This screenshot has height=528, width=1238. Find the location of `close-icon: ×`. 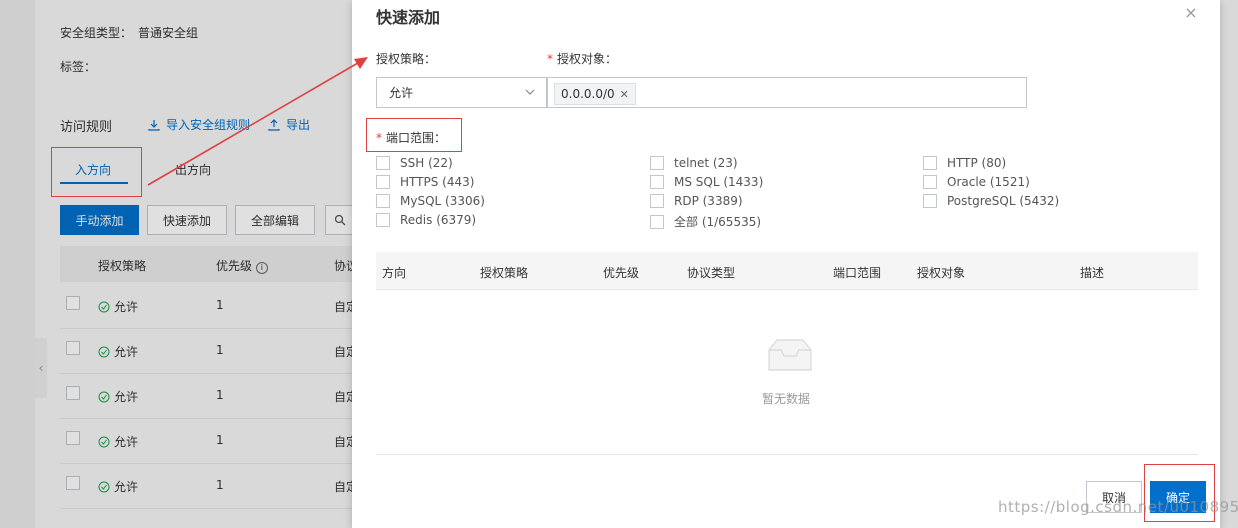

close-icon: × is located at coordinates (1191, 13).